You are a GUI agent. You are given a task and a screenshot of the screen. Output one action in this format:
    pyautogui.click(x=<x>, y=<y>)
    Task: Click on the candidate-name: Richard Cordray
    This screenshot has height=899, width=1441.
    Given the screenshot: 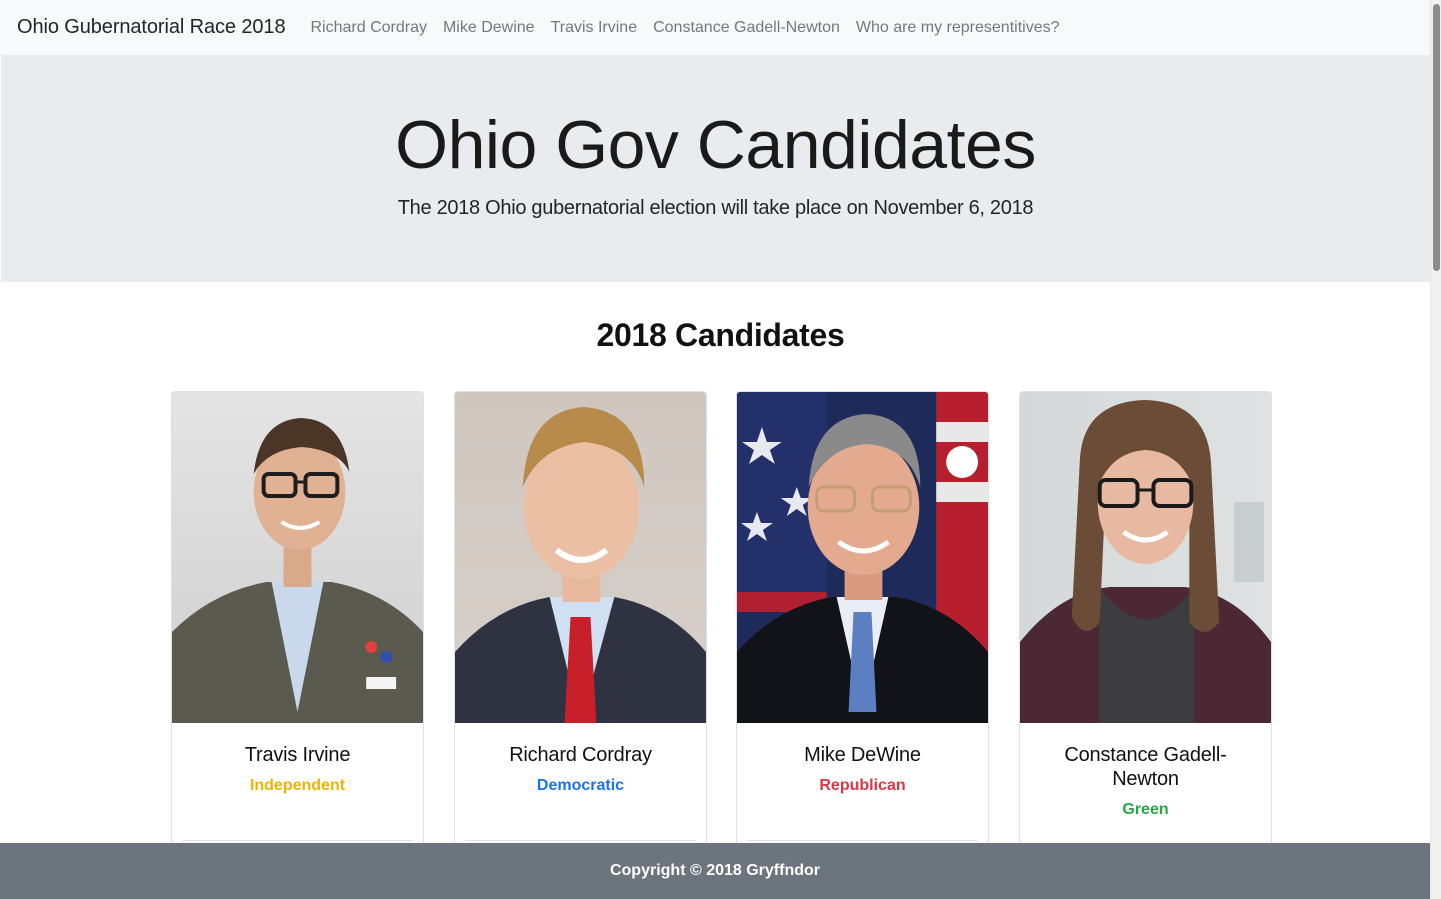 What is the action you would take?
    pyautogui.click(x=580, y=755)
    